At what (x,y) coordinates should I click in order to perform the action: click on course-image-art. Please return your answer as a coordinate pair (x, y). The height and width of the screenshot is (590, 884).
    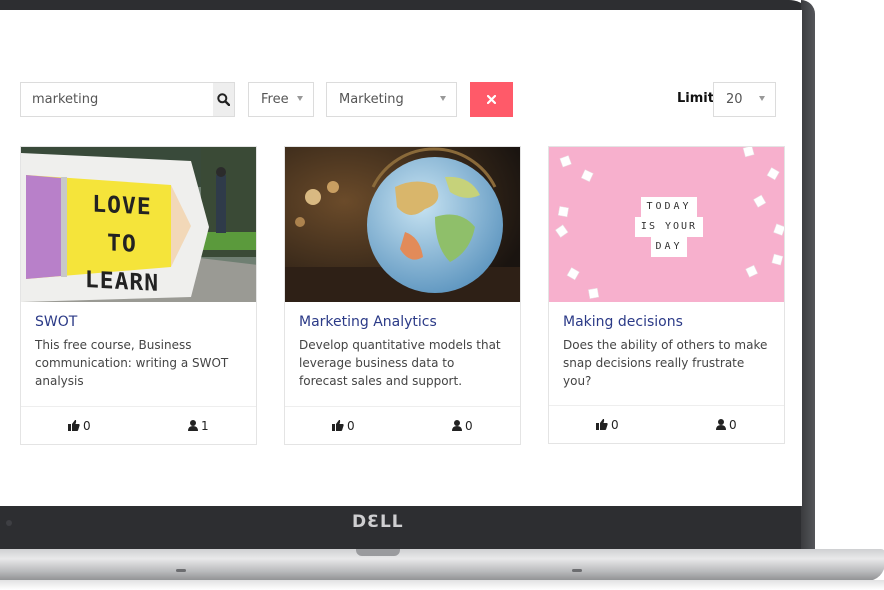
    Looking at the image, I should click on (402, 224).